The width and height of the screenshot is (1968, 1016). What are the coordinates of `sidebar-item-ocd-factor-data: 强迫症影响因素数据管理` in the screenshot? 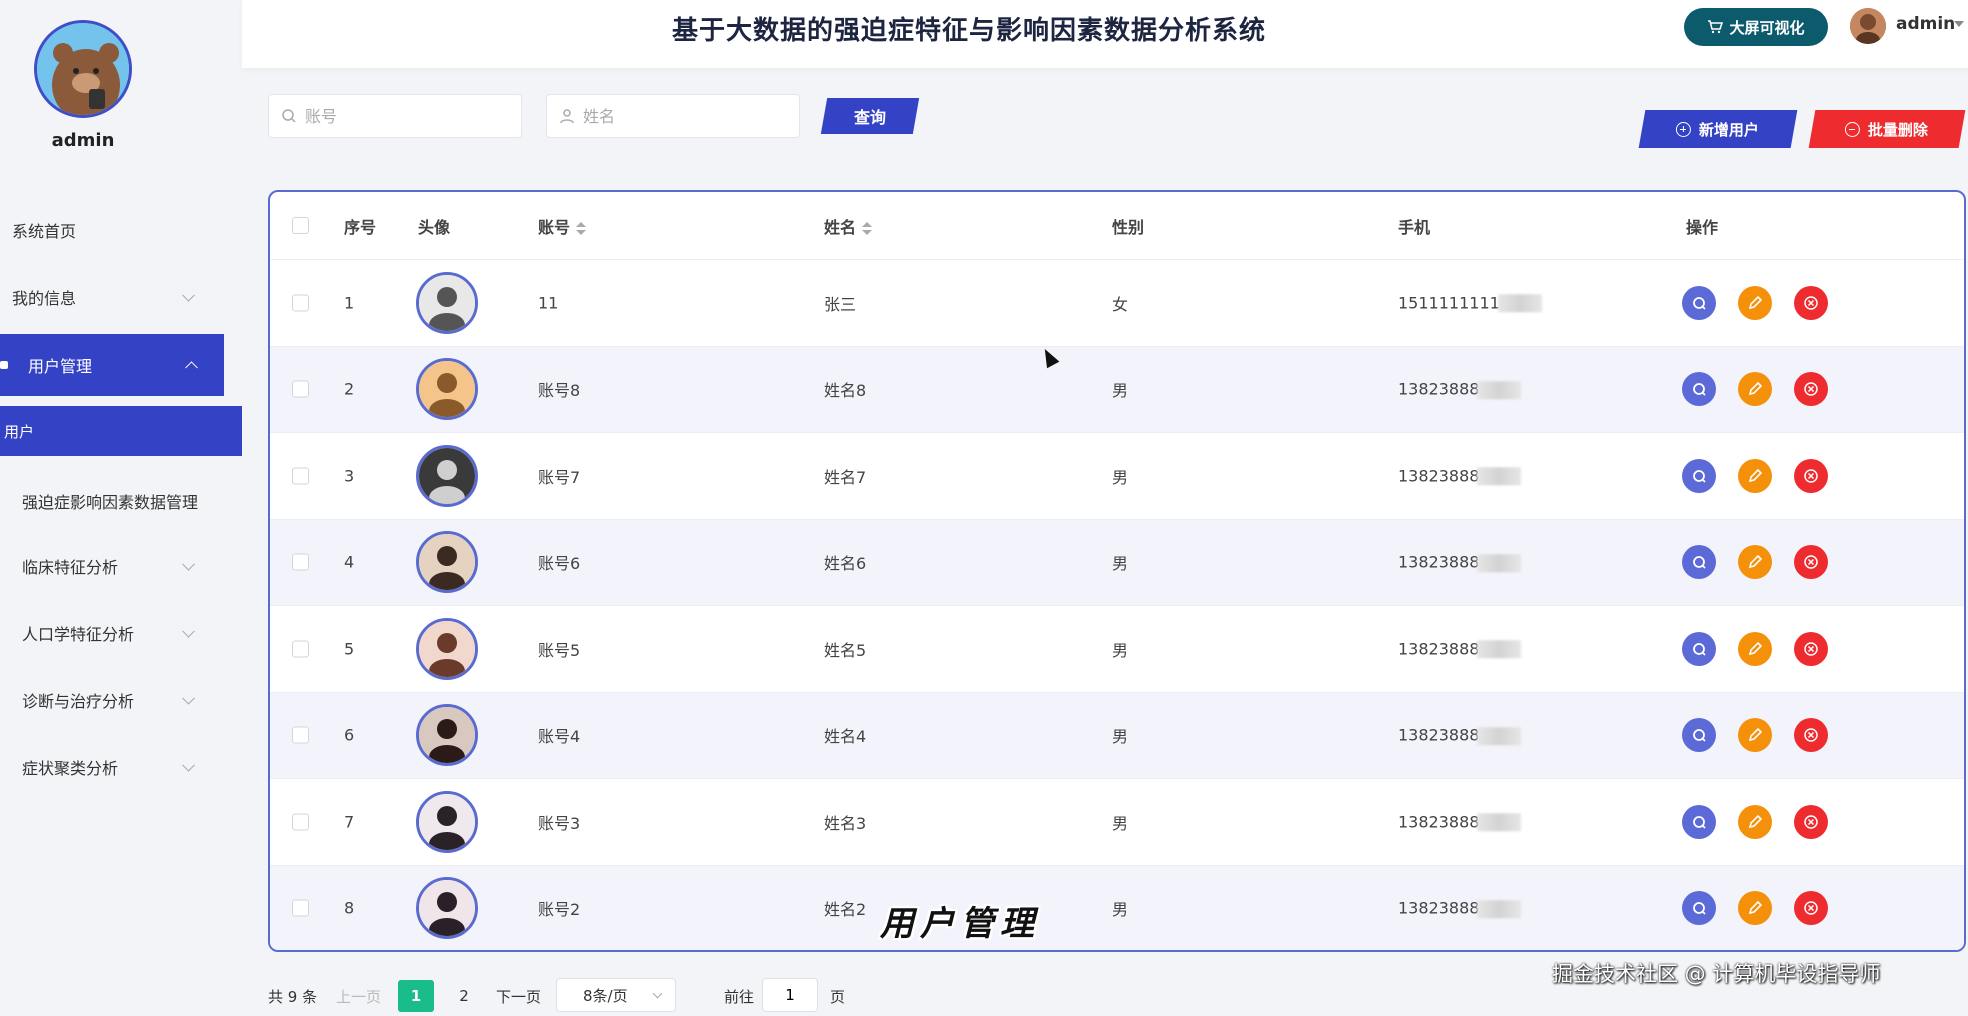 It's located at (121, 501).